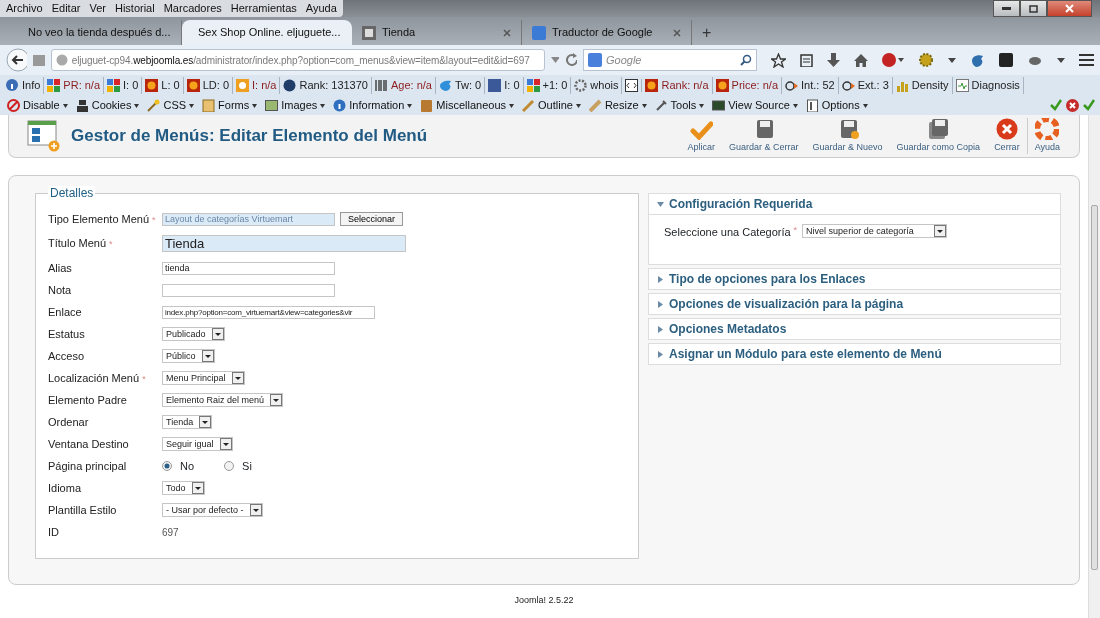 The image size is (1100, 618). I want to click on menu-item: Editar, so click(66, 8).